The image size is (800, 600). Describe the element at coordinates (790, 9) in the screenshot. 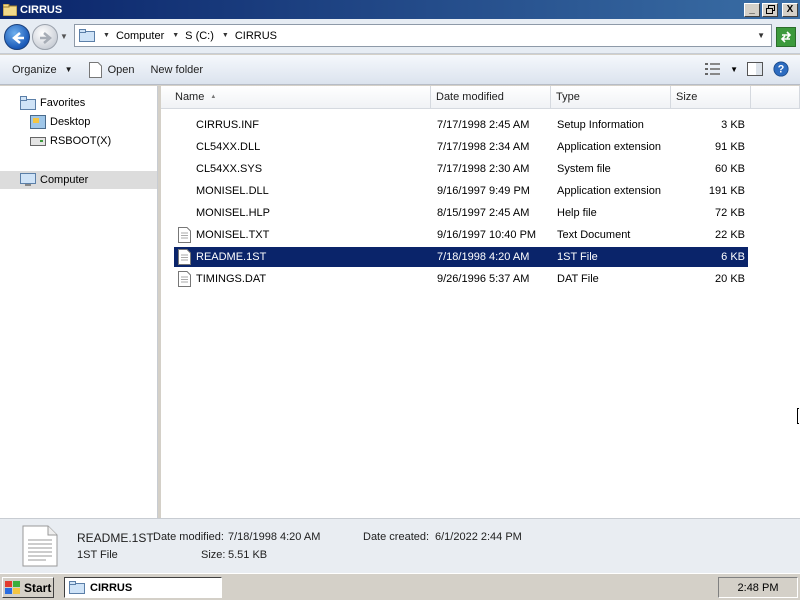

I see `close-button: X` at that location.